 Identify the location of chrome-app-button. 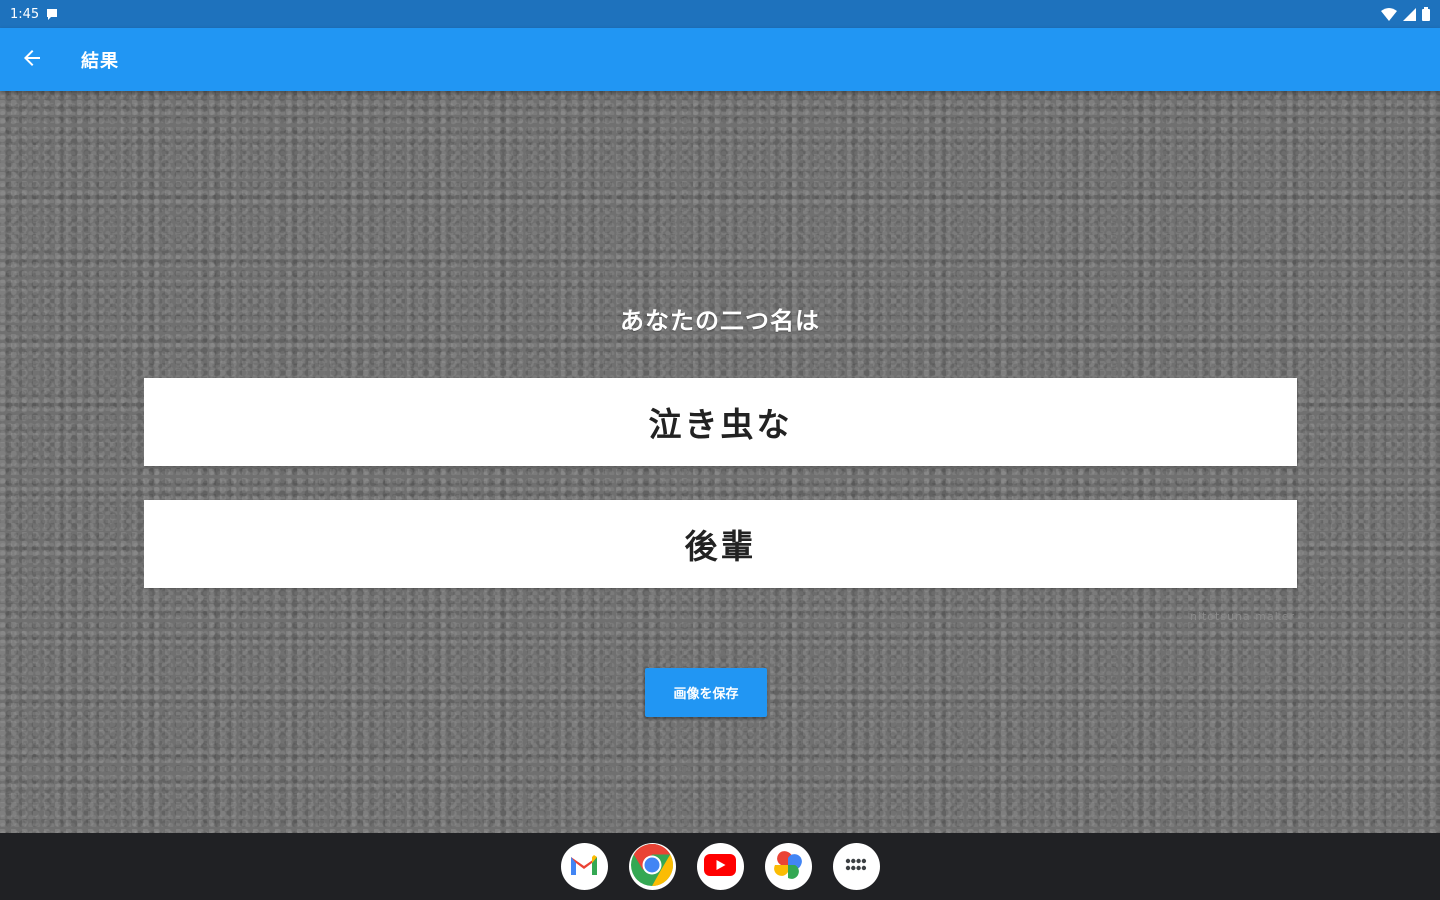
(652, 867).